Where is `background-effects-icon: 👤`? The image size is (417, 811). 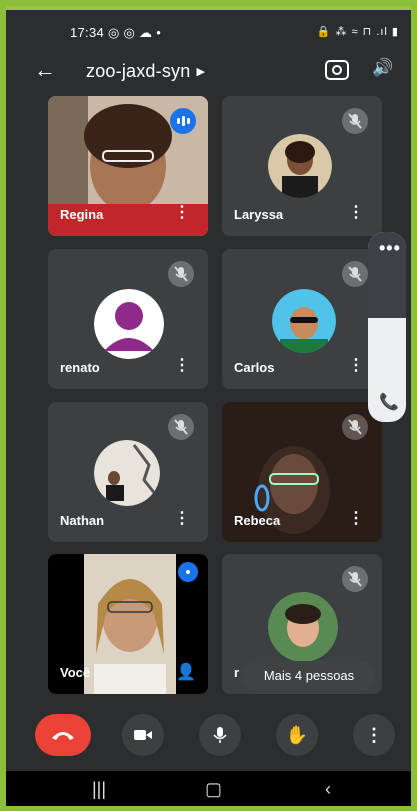
background-effects-icon: 👤 is located at coordinates (186, 672).